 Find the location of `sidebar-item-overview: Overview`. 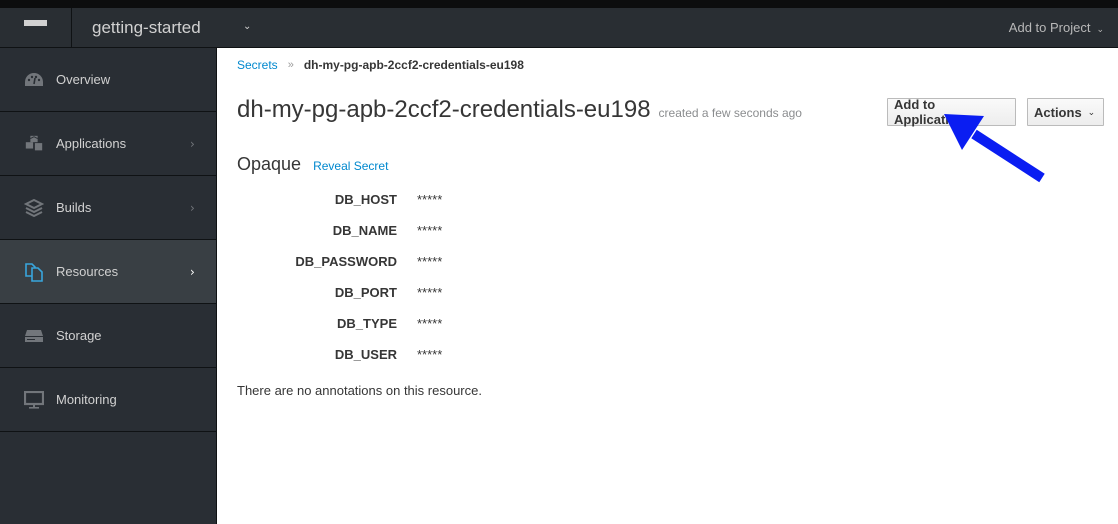

sidebar-item-overview: Overview is located at coordinates (108, 80).